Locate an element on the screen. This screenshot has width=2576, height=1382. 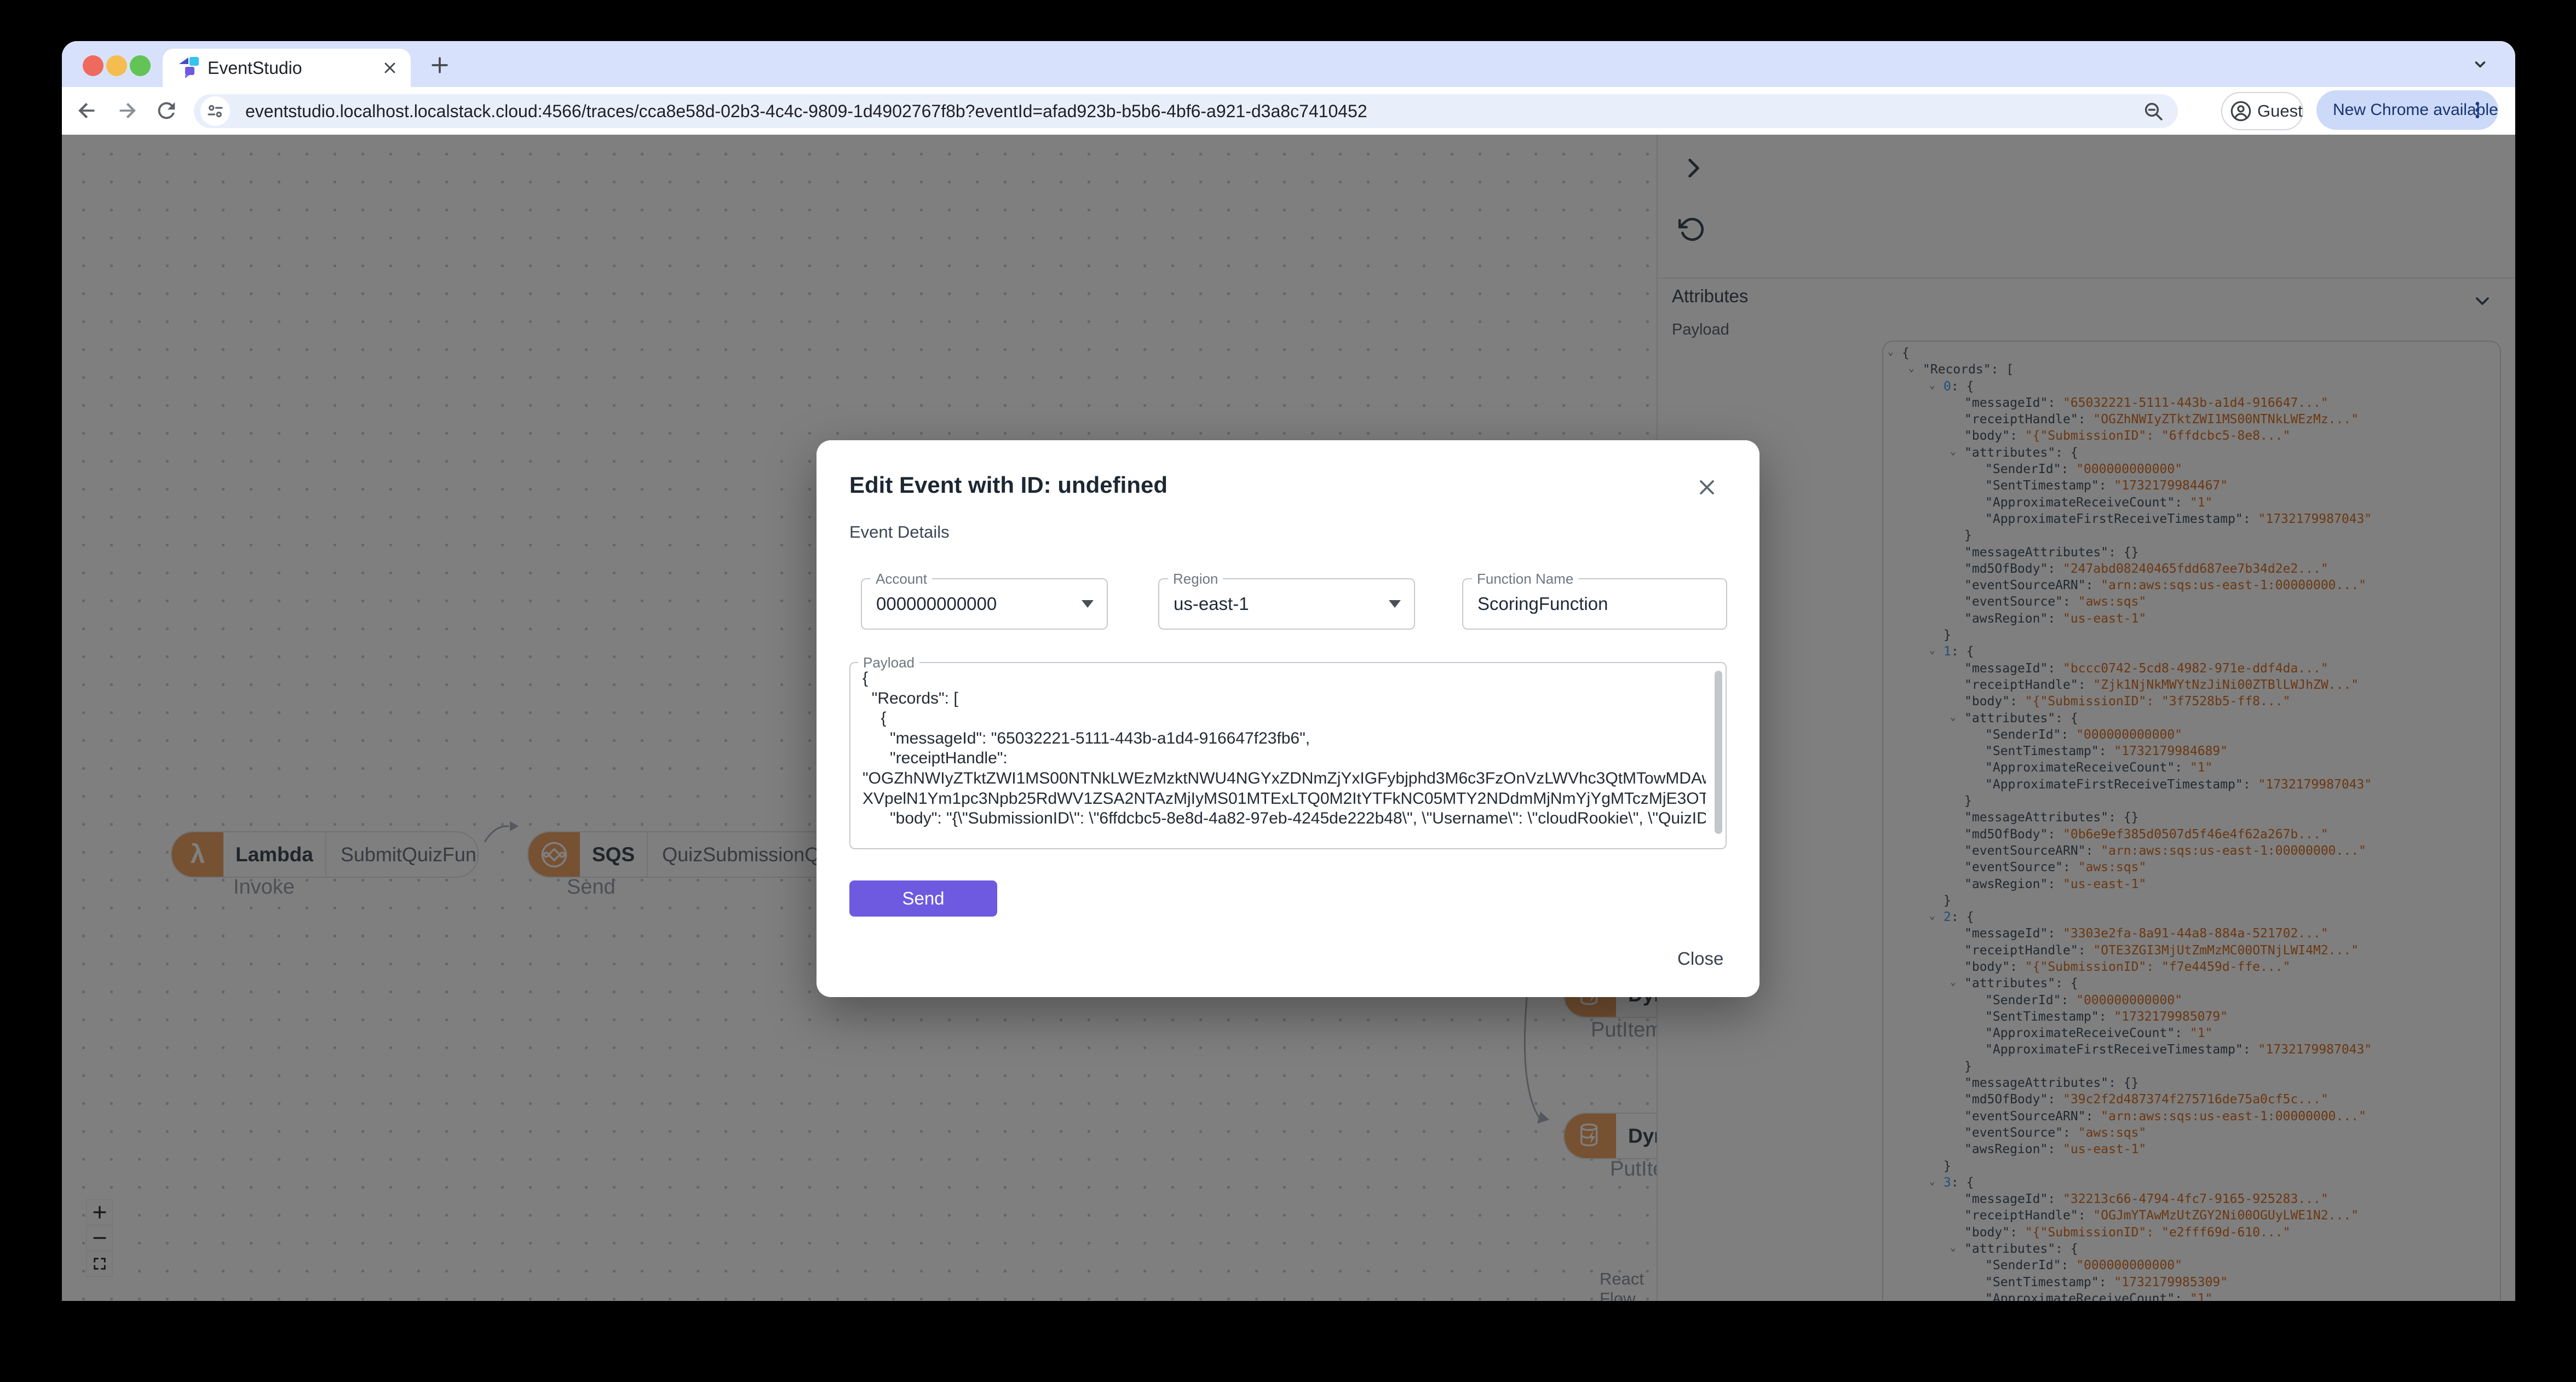
site-info-button is located at coordinates (215, 111).